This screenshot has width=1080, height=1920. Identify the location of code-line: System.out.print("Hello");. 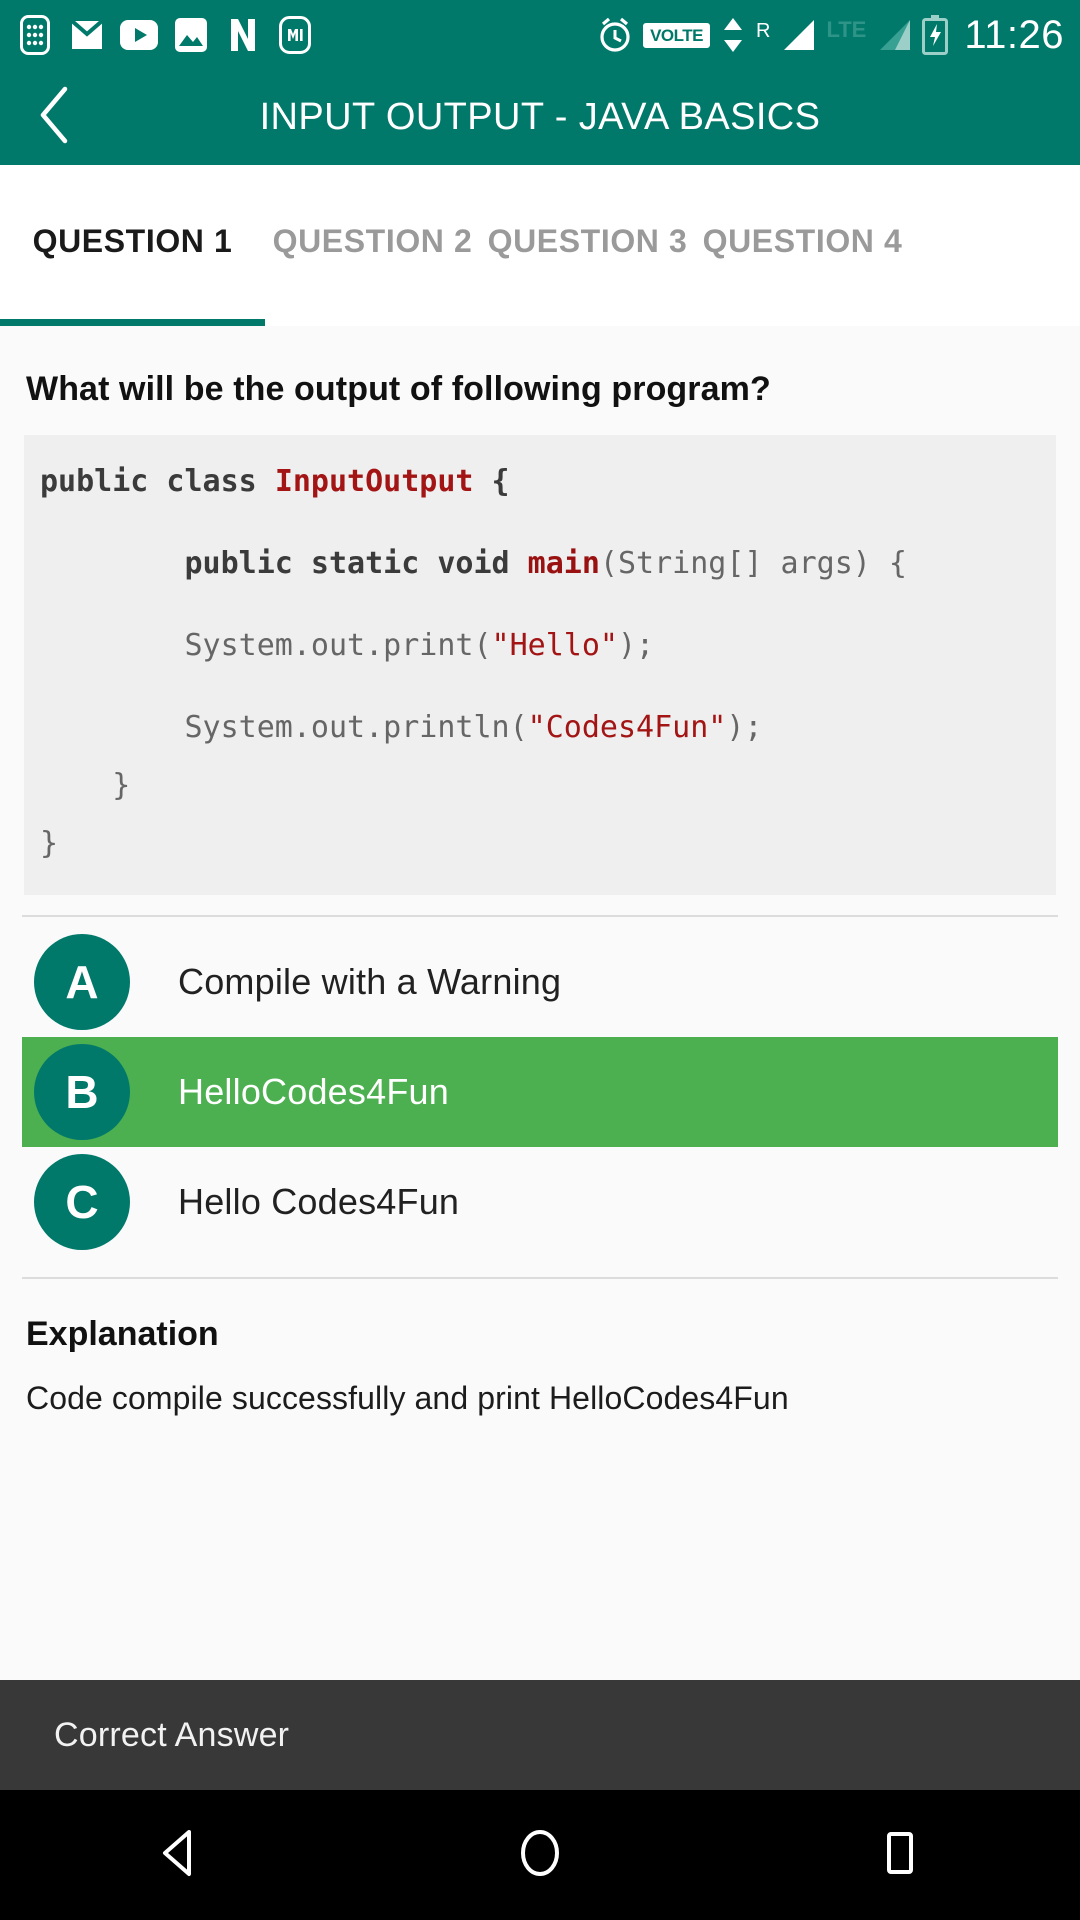
(540, 646).